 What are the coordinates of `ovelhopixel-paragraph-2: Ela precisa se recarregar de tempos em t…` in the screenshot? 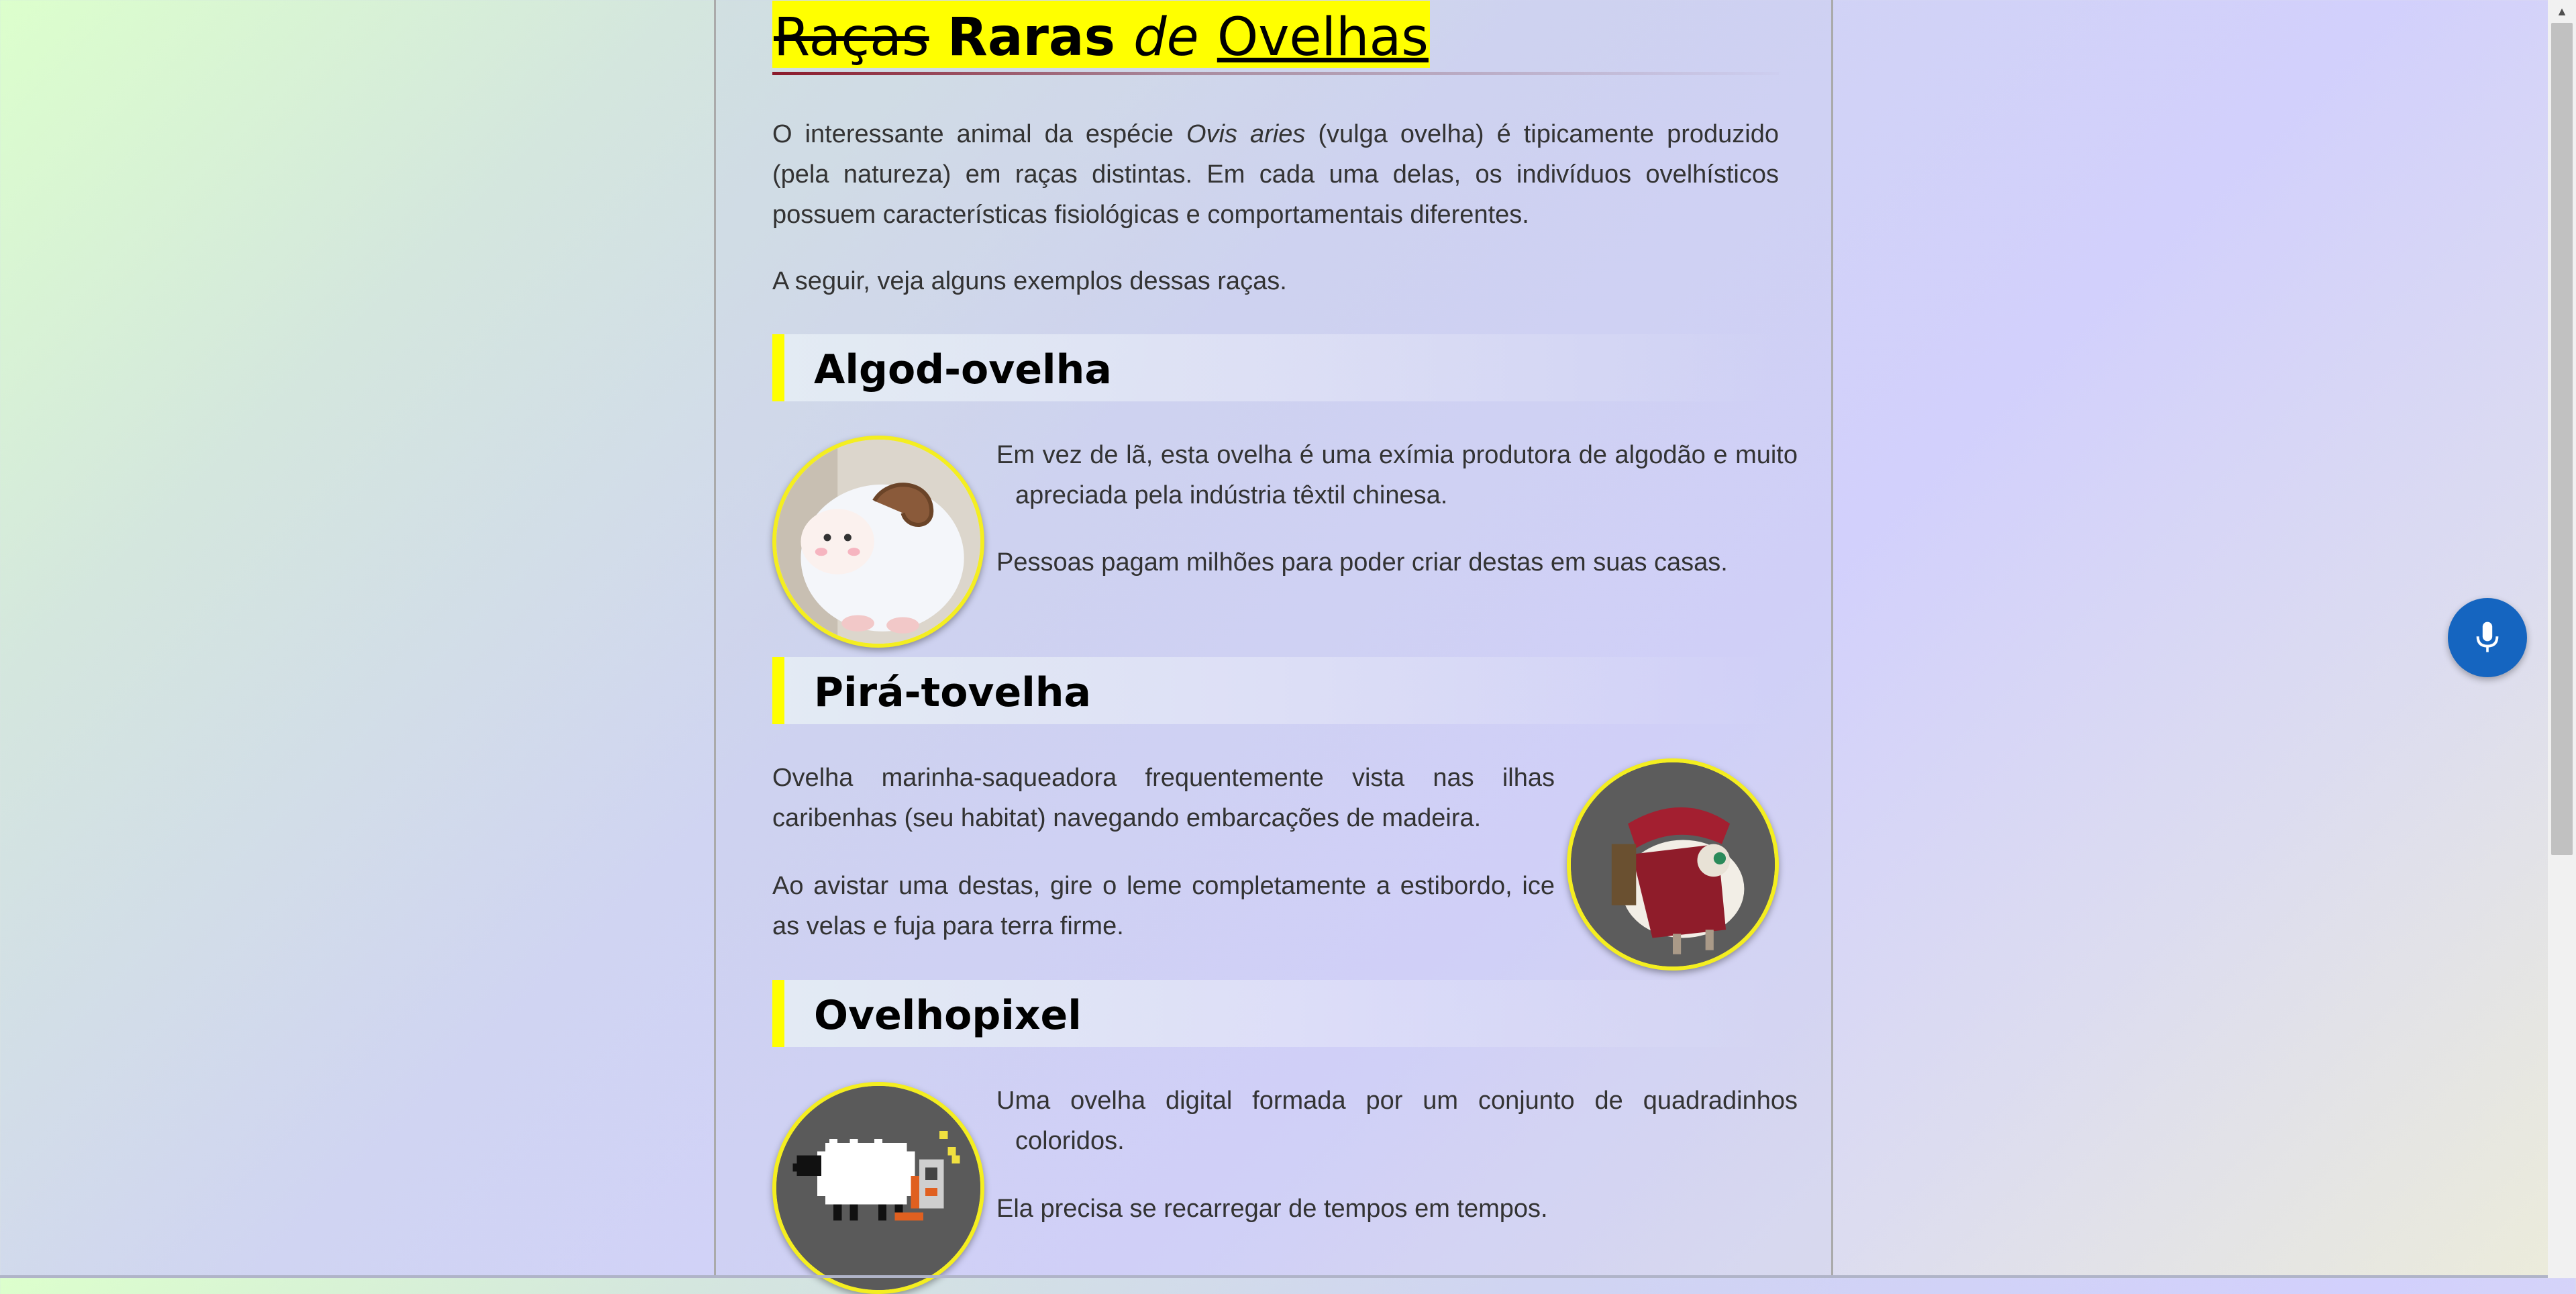 It's located at (1272, 1209).